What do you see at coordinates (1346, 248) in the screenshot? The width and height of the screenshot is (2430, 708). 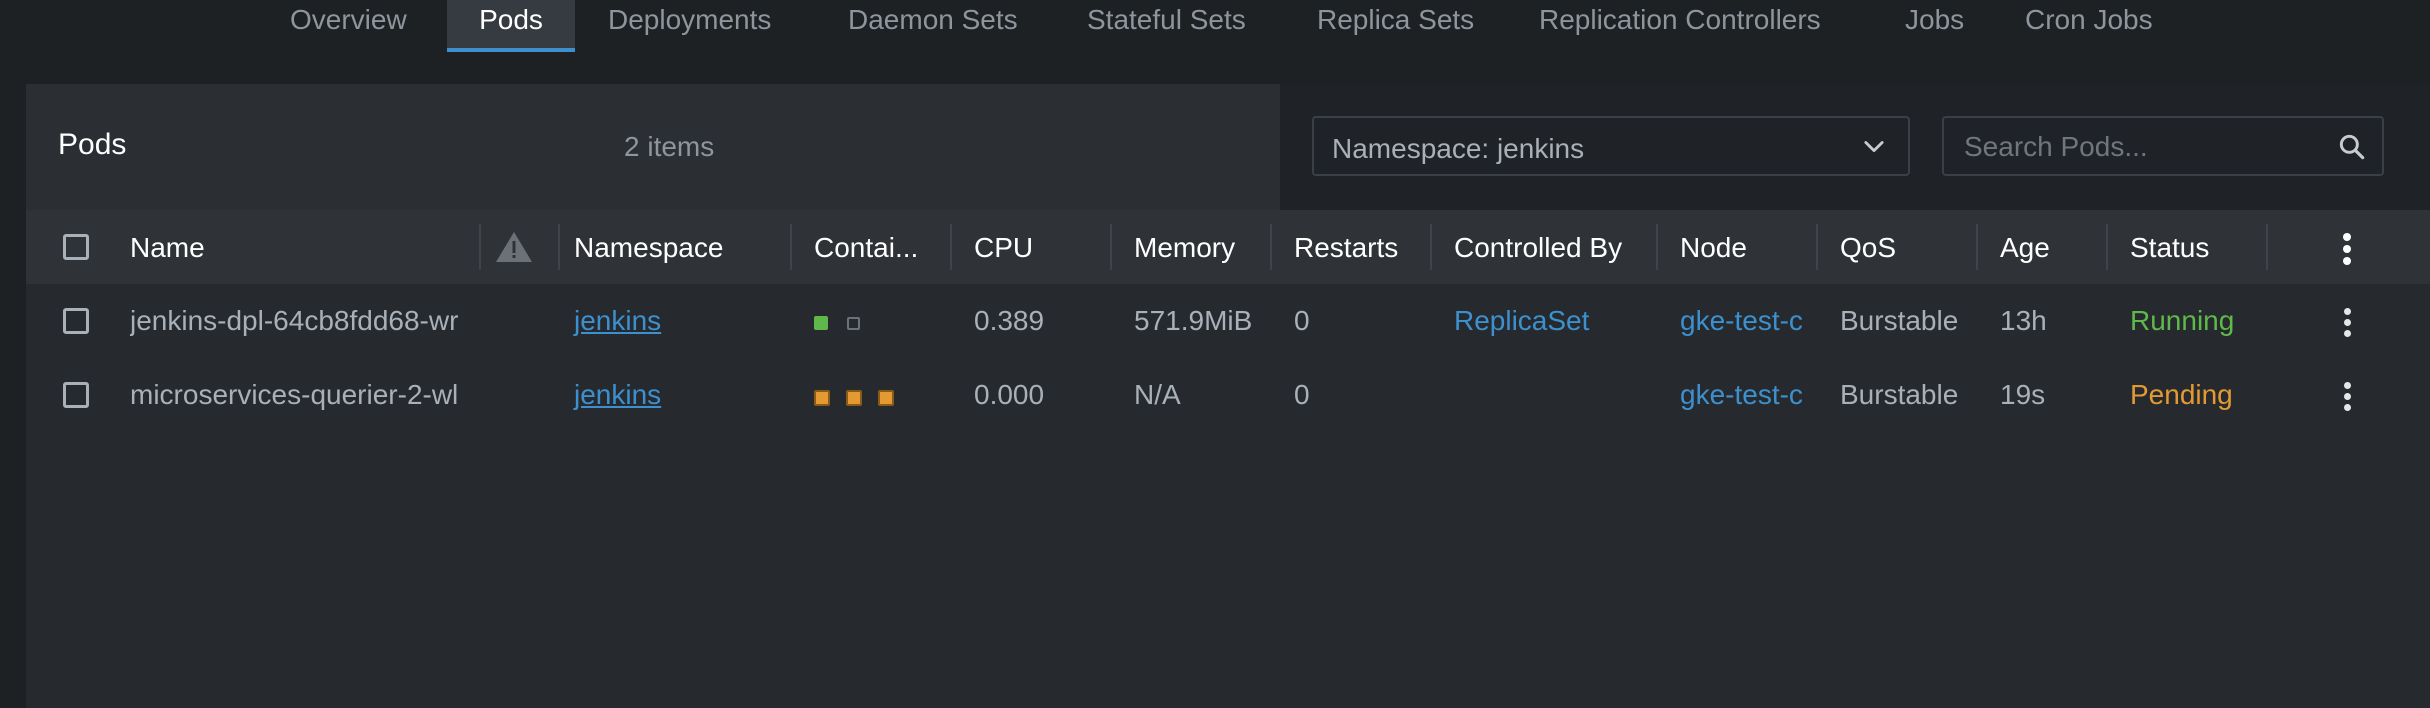 I see `column-header-restarts: Restarts` at bounding box center [1346, 248].